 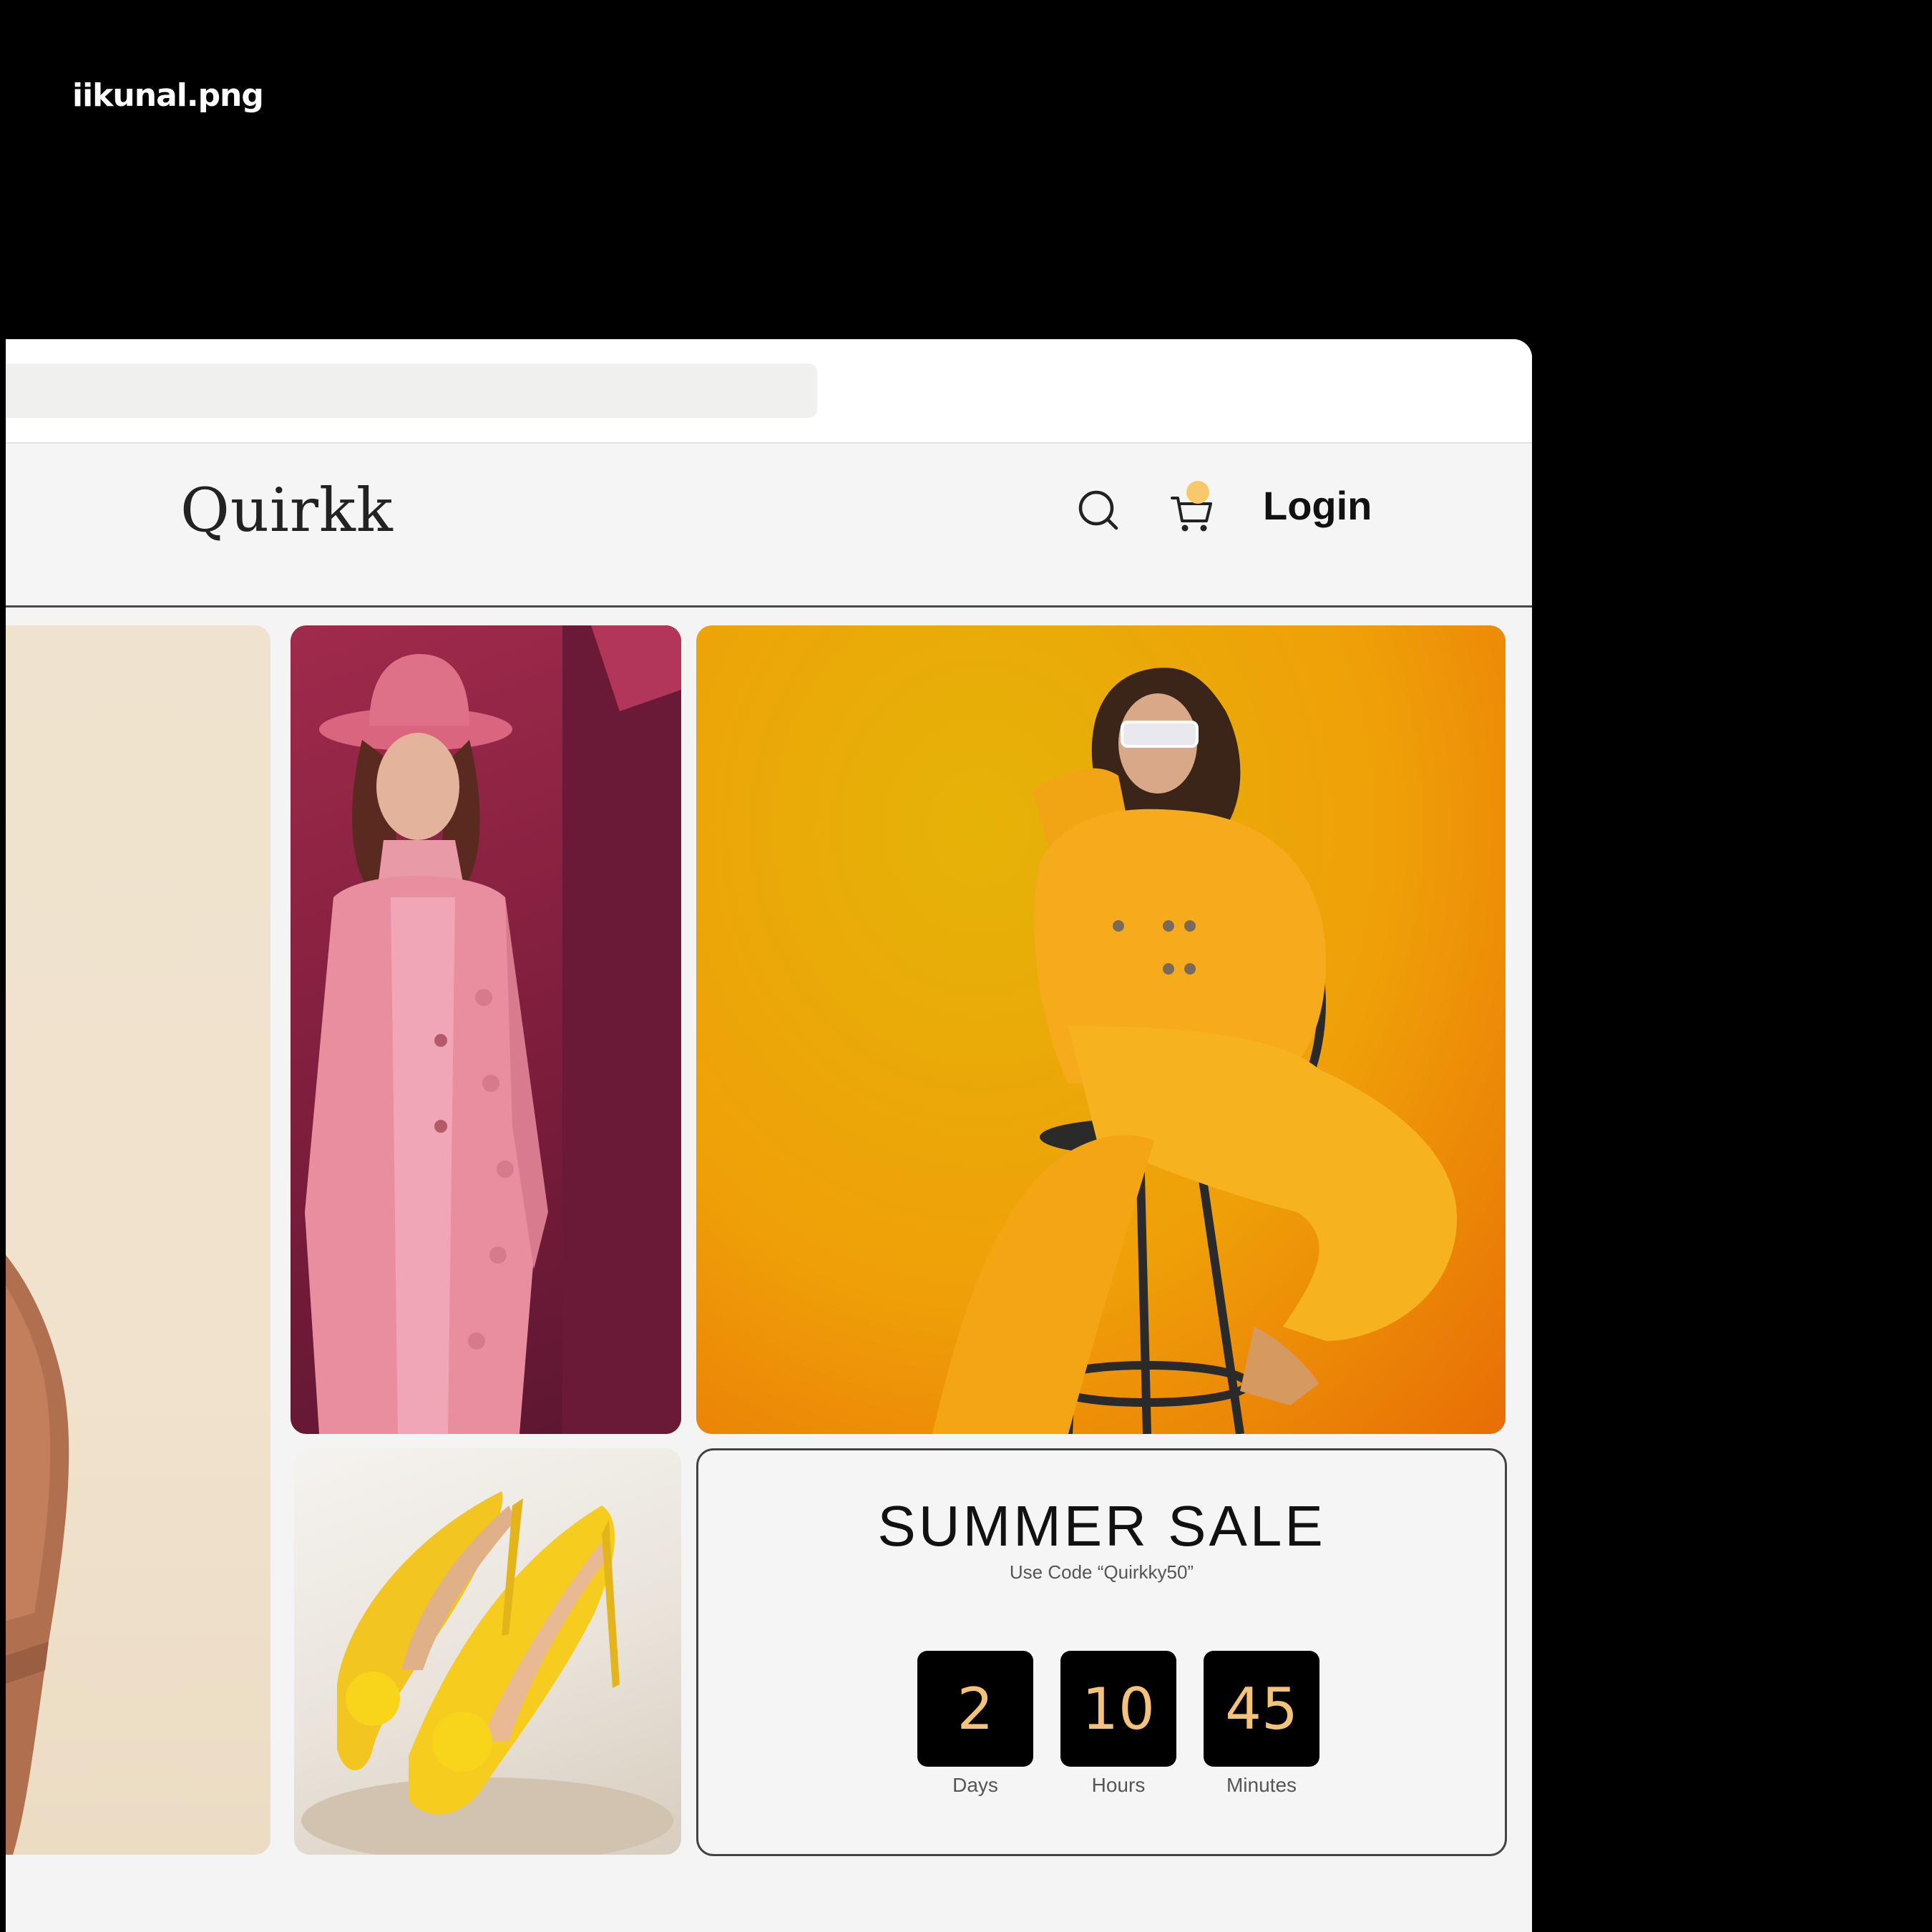 I want to click on countdown-hours: 10 Hours, so click(x=1118, y=1724).